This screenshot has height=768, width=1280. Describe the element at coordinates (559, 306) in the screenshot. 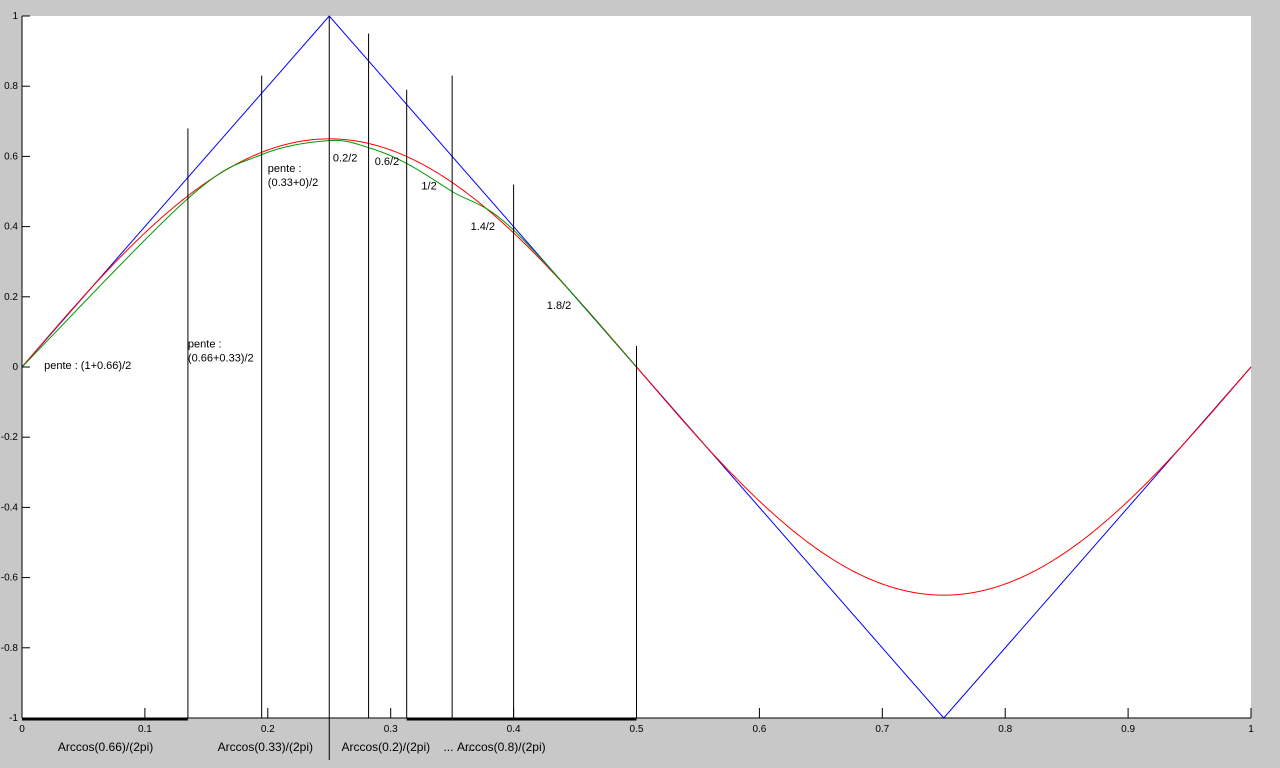

I see `annotation-label: 1.8/2` at that location.